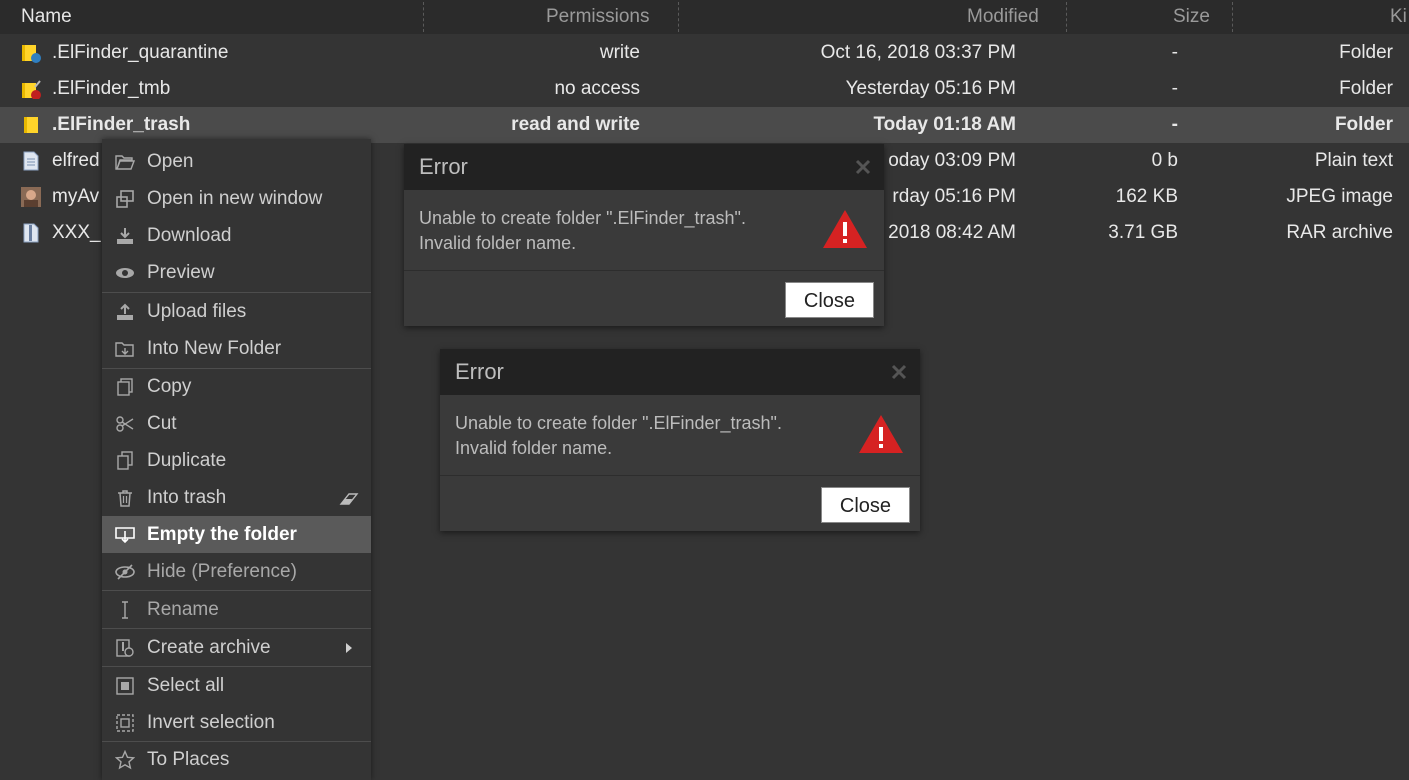  I want to click on menu-item-label: Invert selection, so click(211, 722).